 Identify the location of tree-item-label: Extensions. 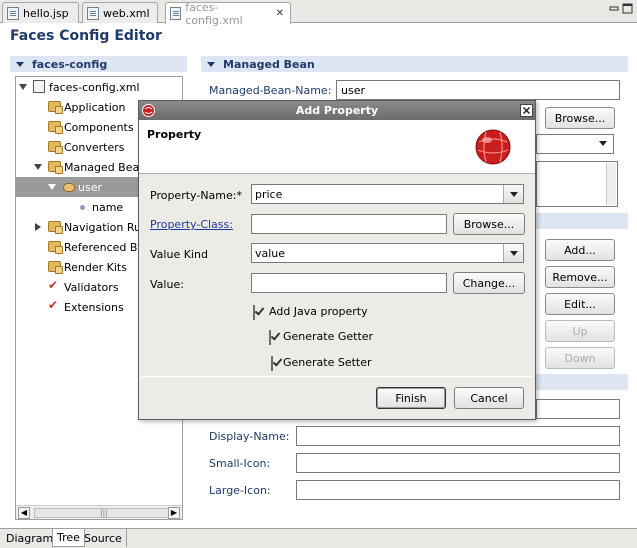
(94, 307).